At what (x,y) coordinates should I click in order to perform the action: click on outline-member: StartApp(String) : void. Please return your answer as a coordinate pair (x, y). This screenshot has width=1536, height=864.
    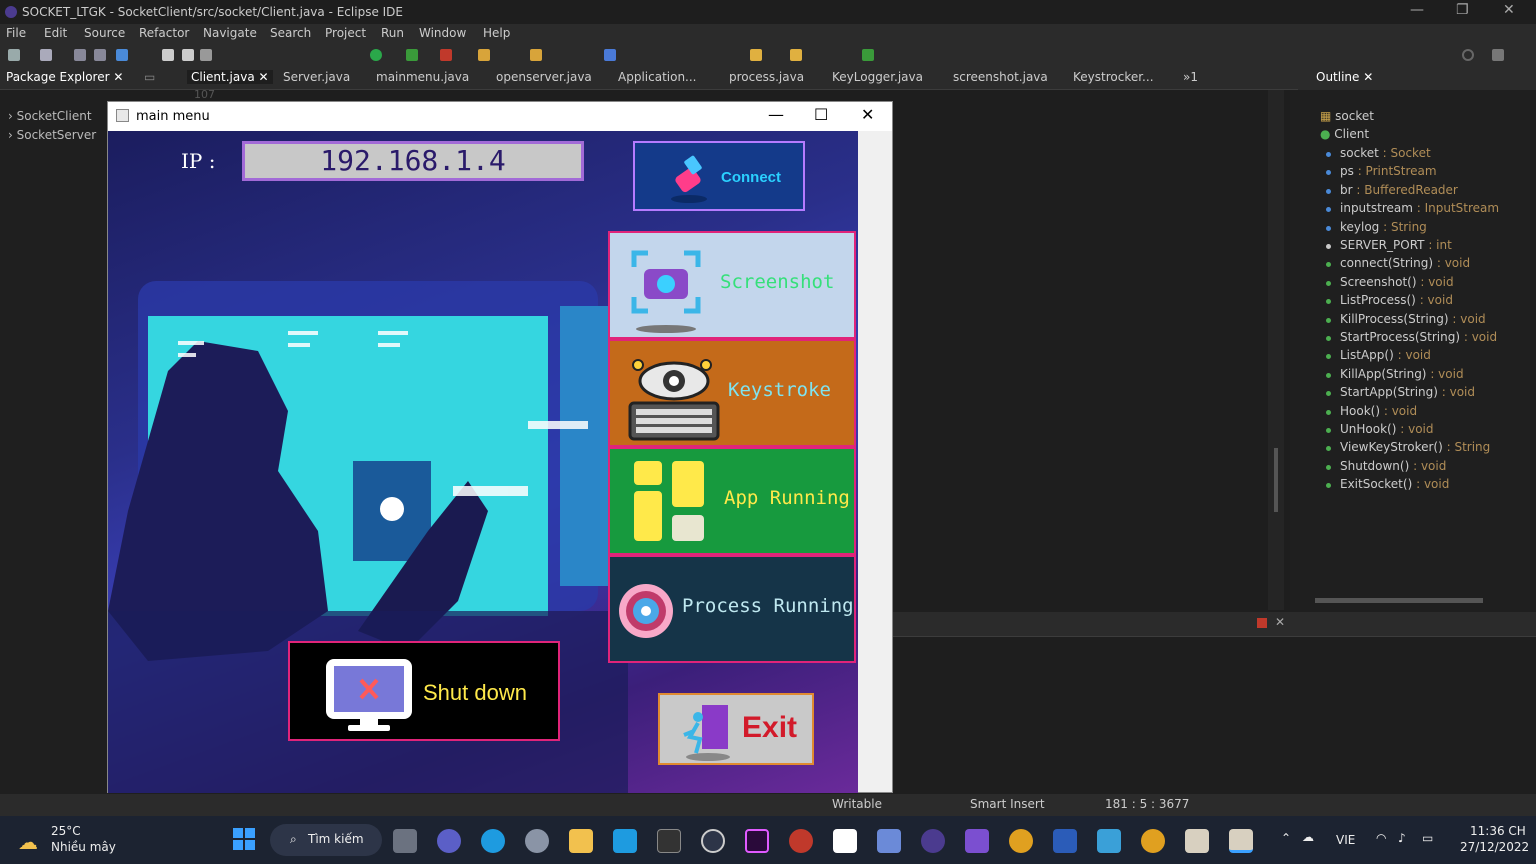
    Looking at the image, I should click on (1400, 392).